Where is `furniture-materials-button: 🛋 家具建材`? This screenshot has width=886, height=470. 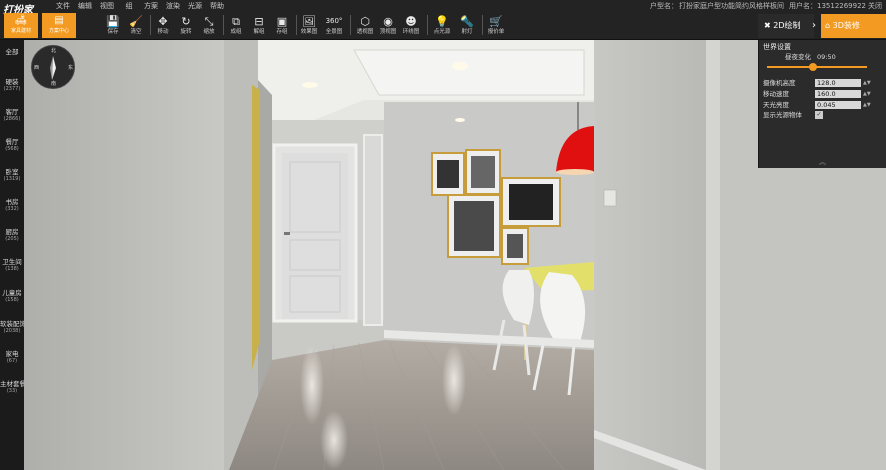
furniture-materials-button: 🛋 家具建材 is located at coordinates (21, 25).